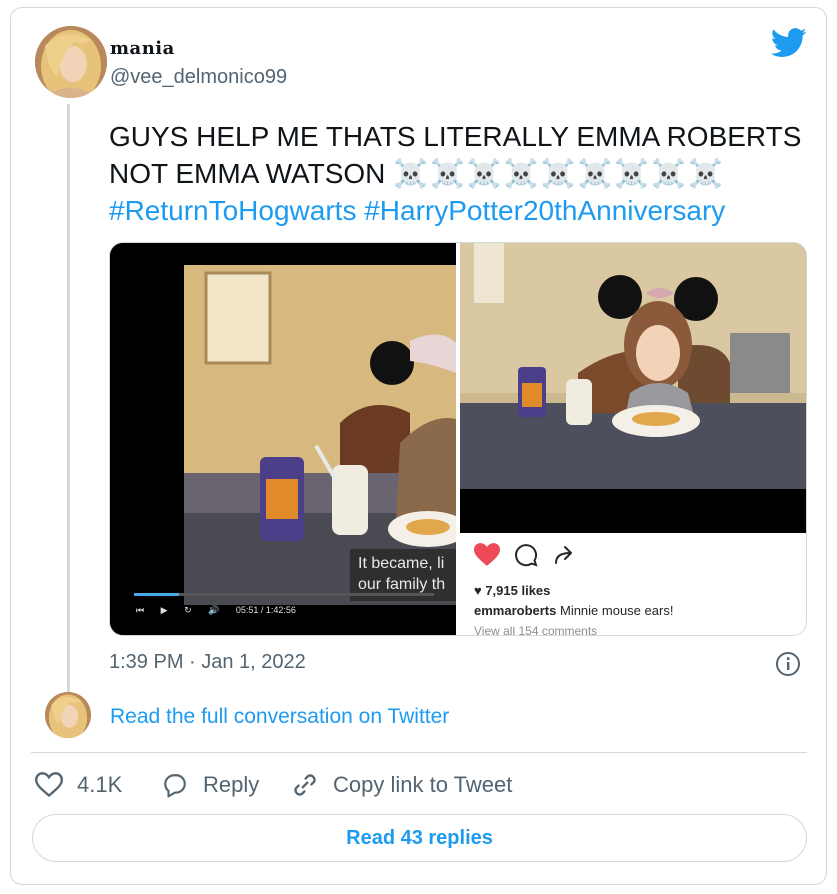  Describe the element at coordinates (515, 610) in the screenshot. I see `instagram-username: emmaroberts` at that location.